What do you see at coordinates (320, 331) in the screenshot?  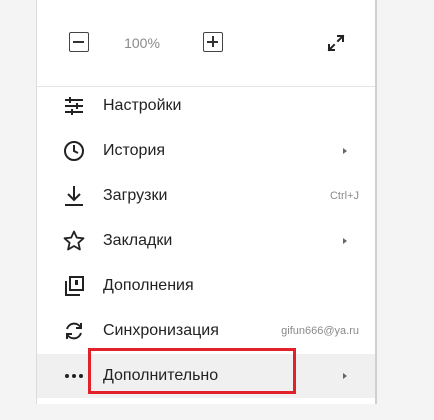 I see `account-email: gifun666@ya.ru` at bounding box center [320, 331].